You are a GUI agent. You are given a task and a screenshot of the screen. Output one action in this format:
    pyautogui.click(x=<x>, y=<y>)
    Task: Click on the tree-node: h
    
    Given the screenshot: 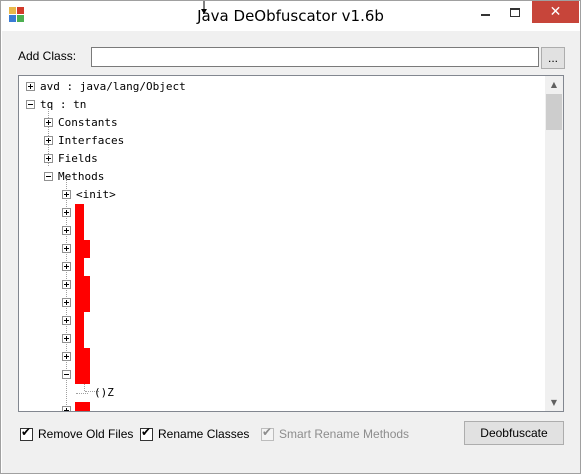 What is the action you would take?
    pyautogui.click(x=279, y=213)
    